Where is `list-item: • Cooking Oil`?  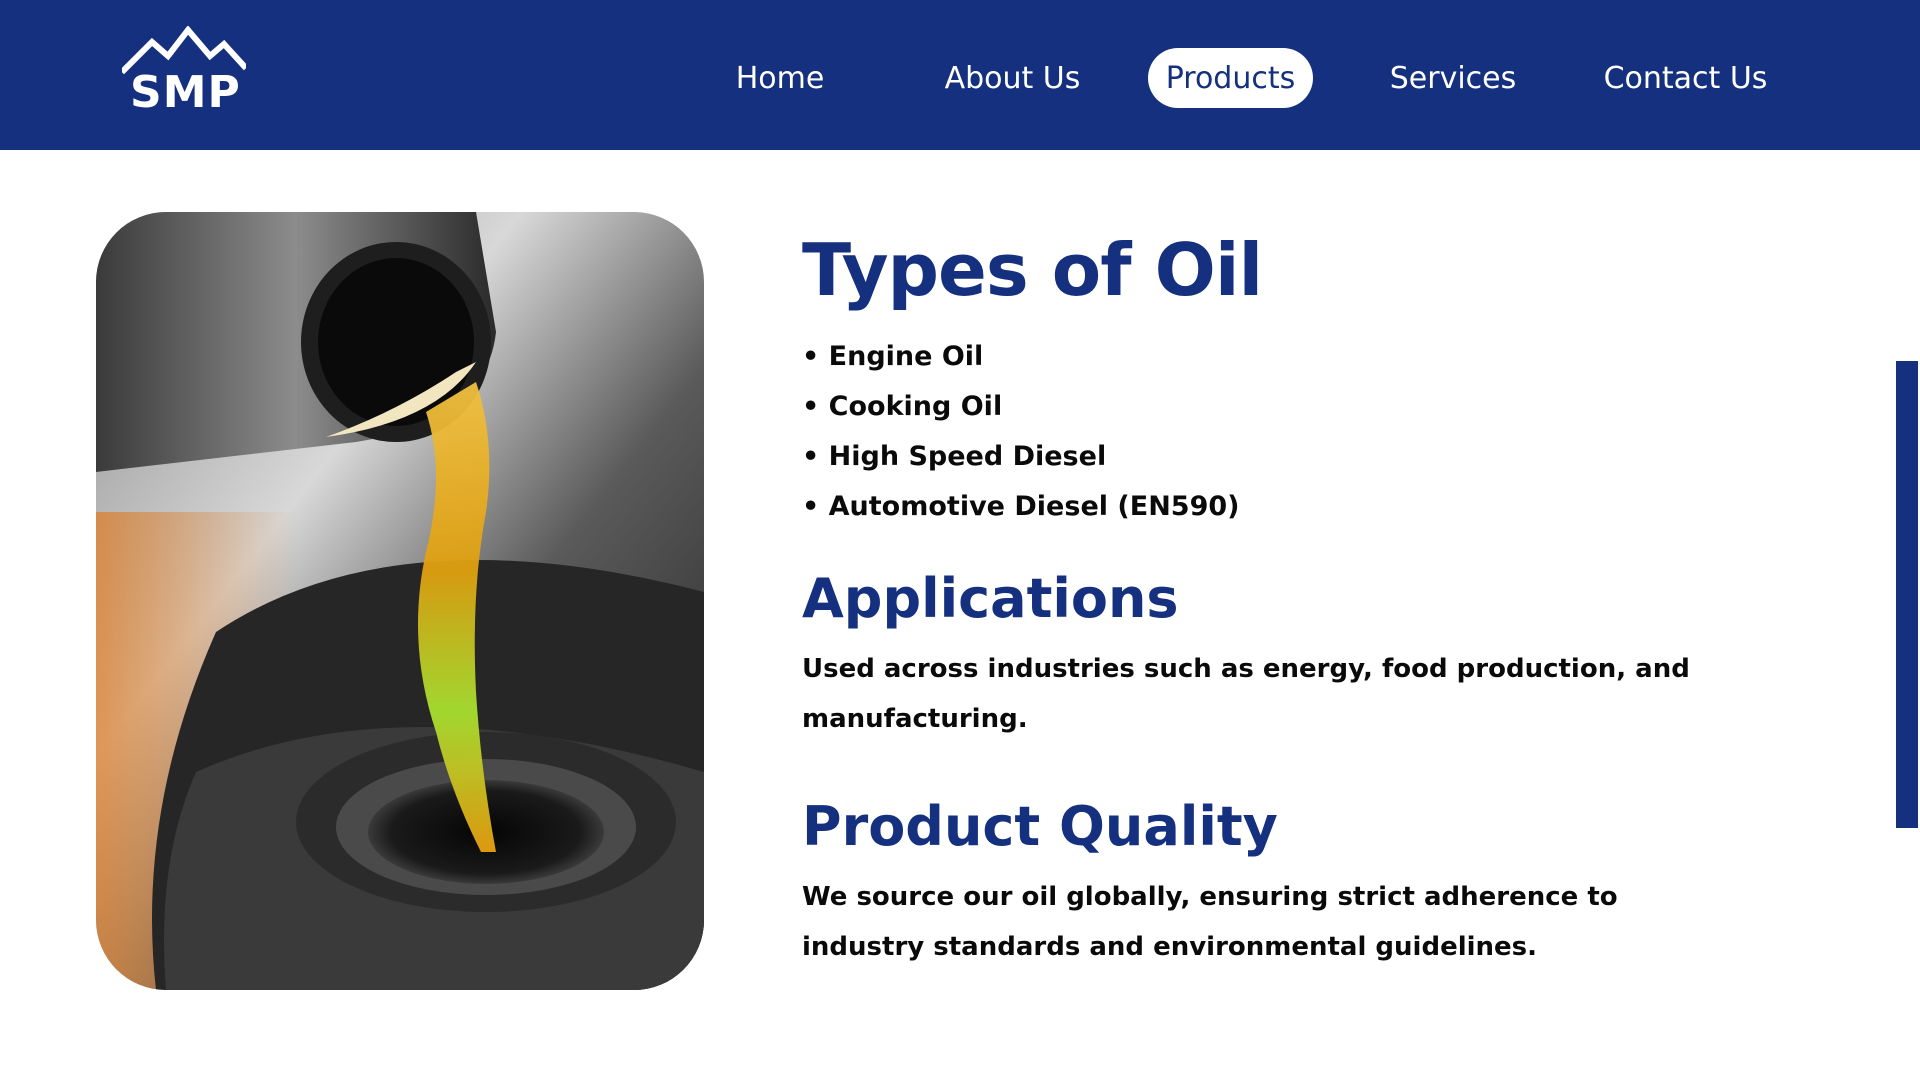 list-item: • Cooking Oil is located at coordinates (902, 406).